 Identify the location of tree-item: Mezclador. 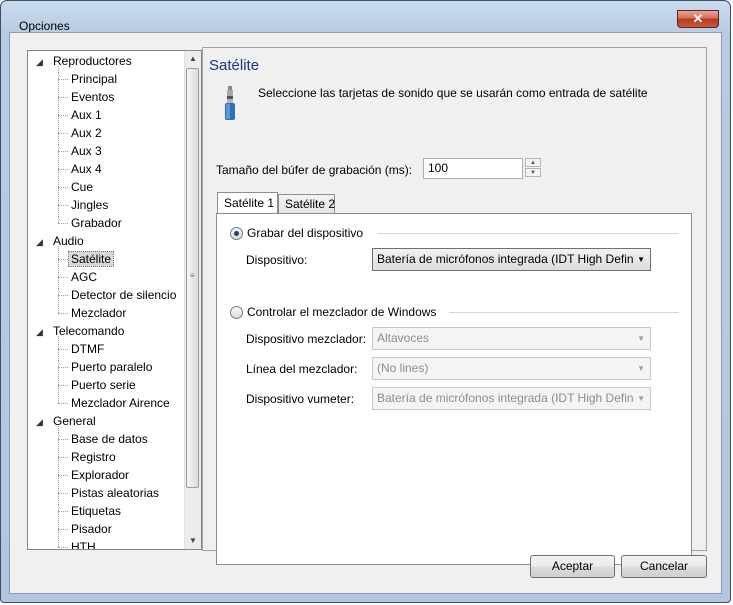
(98, 313).